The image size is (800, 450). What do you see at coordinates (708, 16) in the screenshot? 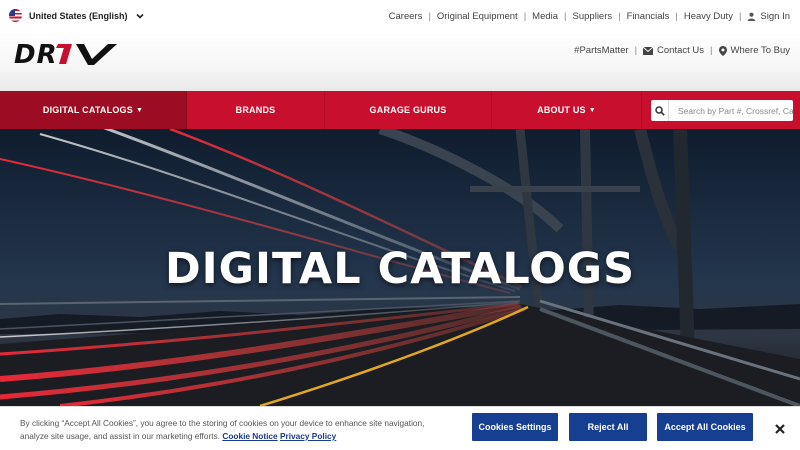
I see `utility-link-heavy-duty: Heavy Duty` at bounding box center [708, 16].